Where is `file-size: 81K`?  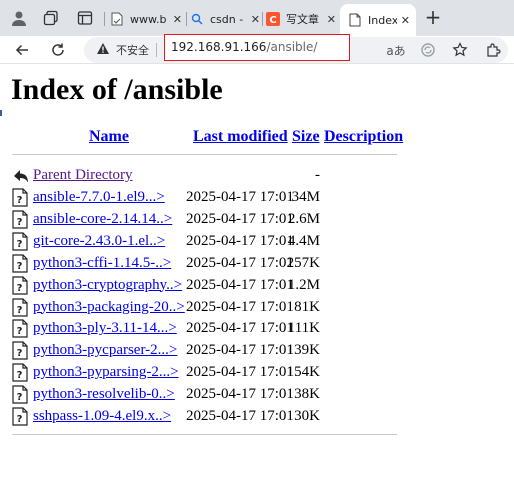
file-size: 81K is located at coordinates (307, 306).